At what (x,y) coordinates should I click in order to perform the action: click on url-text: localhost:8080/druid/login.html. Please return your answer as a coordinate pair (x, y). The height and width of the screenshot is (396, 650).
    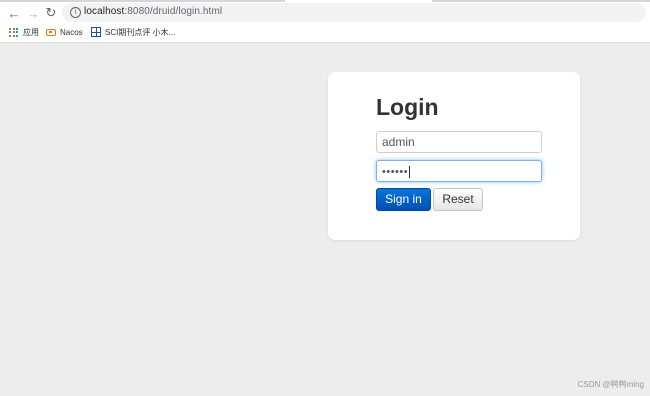
    Looking at the image, I should click on (153, 11).